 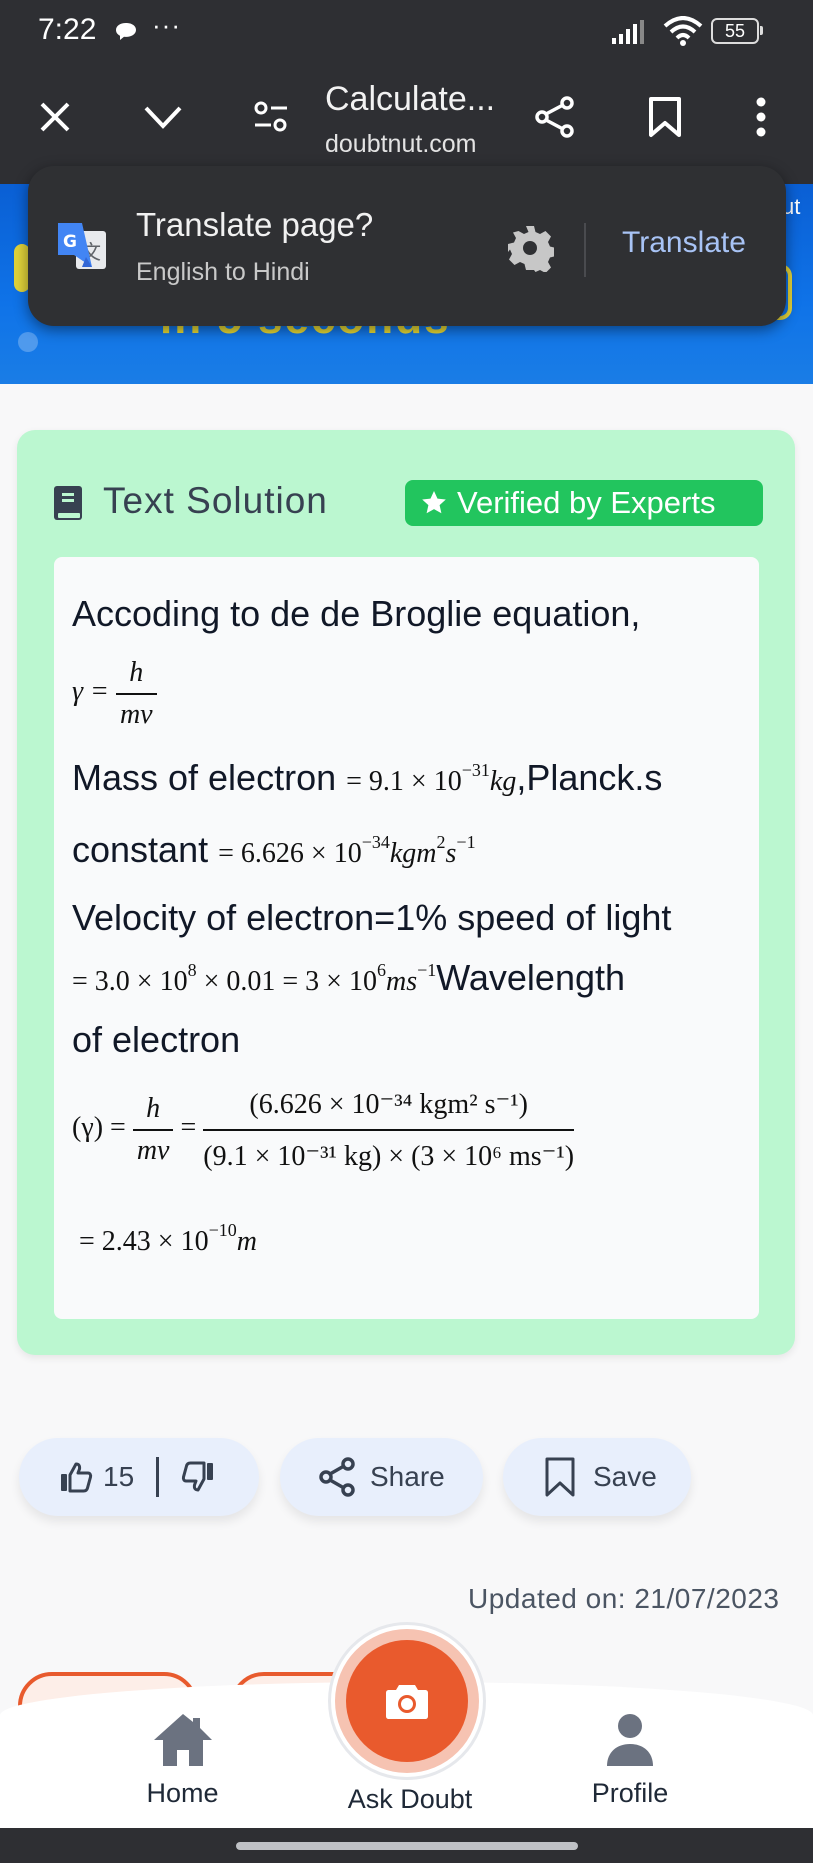 I want to click on bookmark-page-button, so click(x=665, y=117).